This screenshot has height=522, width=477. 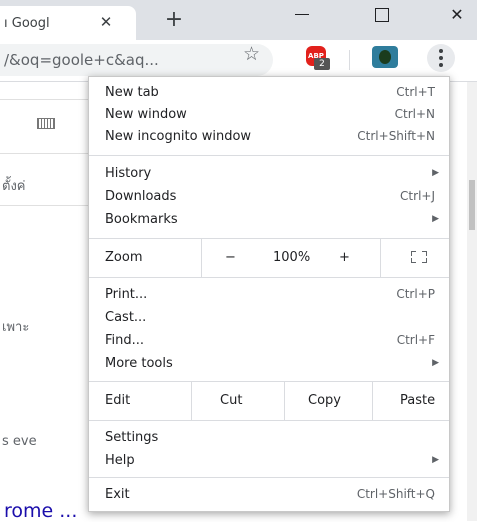 I want to click on menu-item-label: Settings, so click(x=132, y=437).